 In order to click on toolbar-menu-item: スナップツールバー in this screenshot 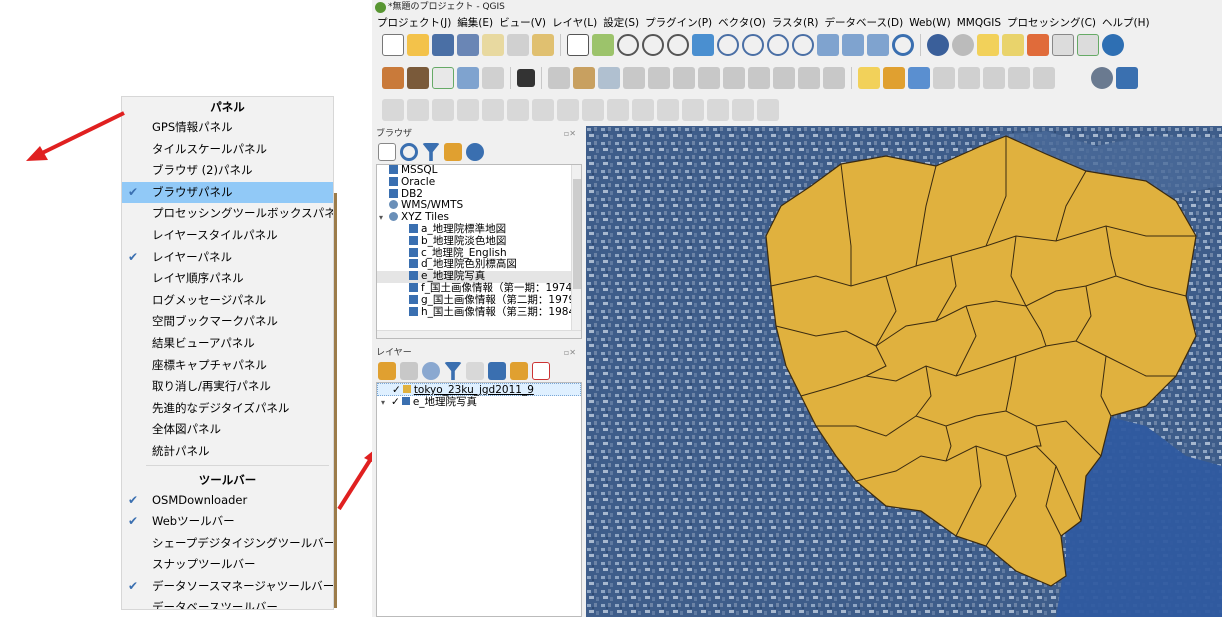, I will do `click(227, 565)`.